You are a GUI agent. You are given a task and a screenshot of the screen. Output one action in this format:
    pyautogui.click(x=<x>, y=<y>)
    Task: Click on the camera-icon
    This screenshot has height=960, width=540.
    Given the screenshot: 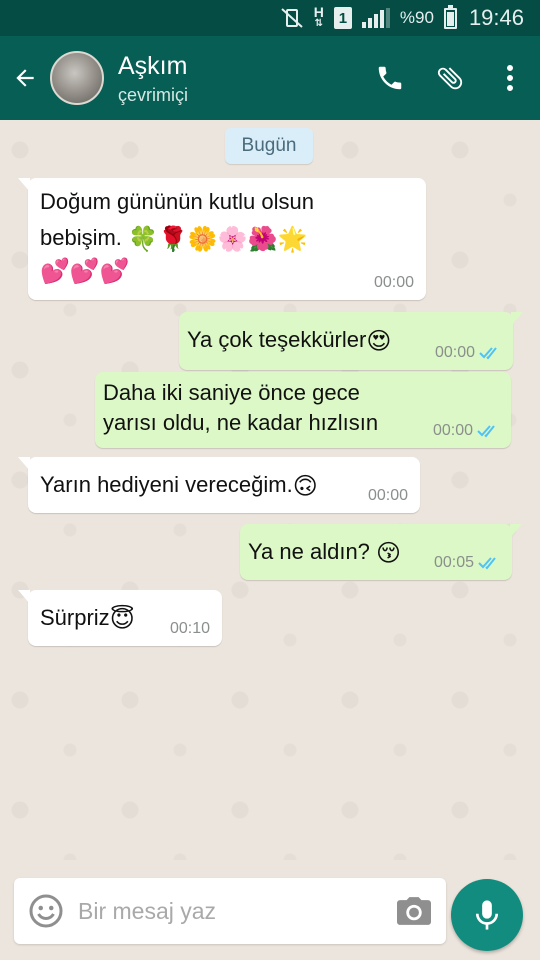 What is the action you would take?
    pyautogui.click(x=414, y=911)
    